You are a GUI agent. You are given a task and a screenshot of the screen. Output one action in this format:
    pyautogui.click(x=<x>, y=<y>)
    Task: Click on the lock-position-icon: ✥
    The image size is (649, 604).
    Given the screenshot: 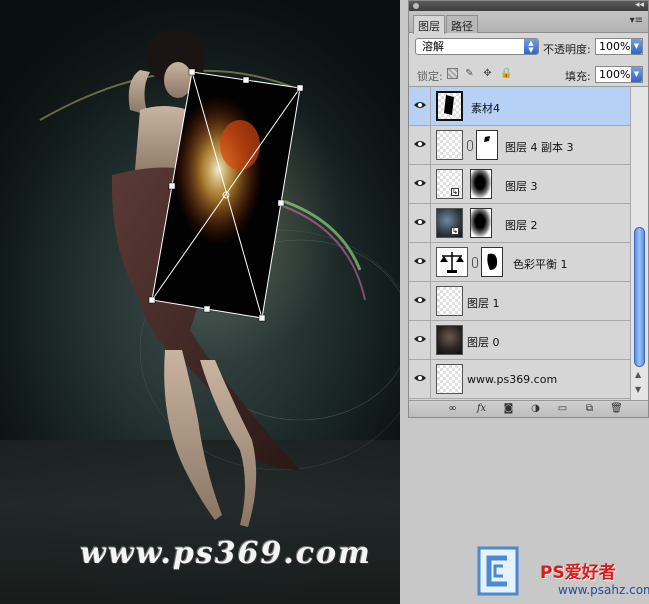 What is the action you would take?
    pyautogui.click(x=487, y=73)
    